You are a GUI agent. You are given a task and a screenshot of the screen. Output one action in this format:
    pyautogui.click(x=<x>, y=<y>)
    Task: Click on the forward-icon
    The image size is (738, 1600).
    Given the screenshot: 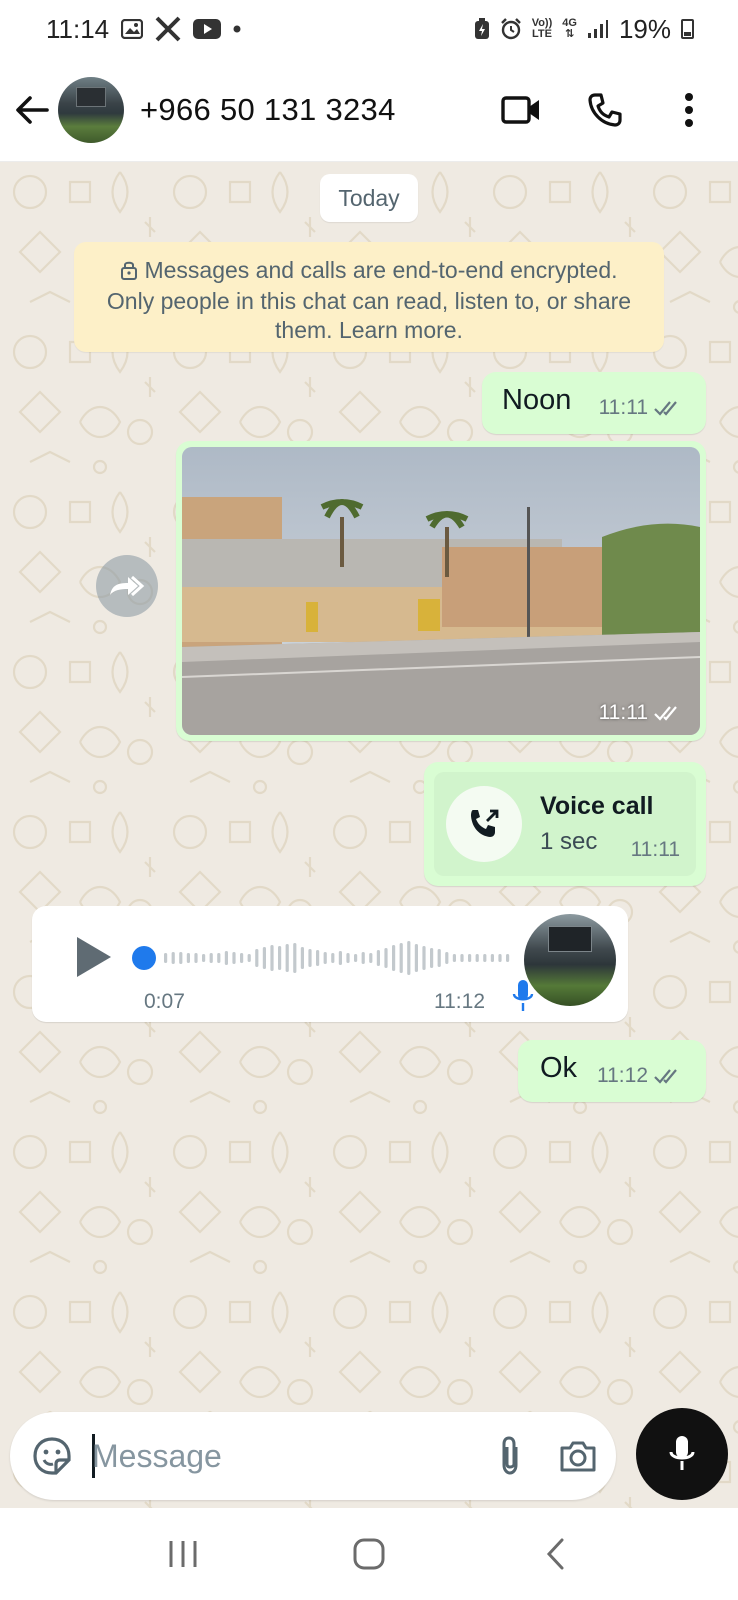 What is the action you would take?
    pyautogui.click(x=127, y=586)
    